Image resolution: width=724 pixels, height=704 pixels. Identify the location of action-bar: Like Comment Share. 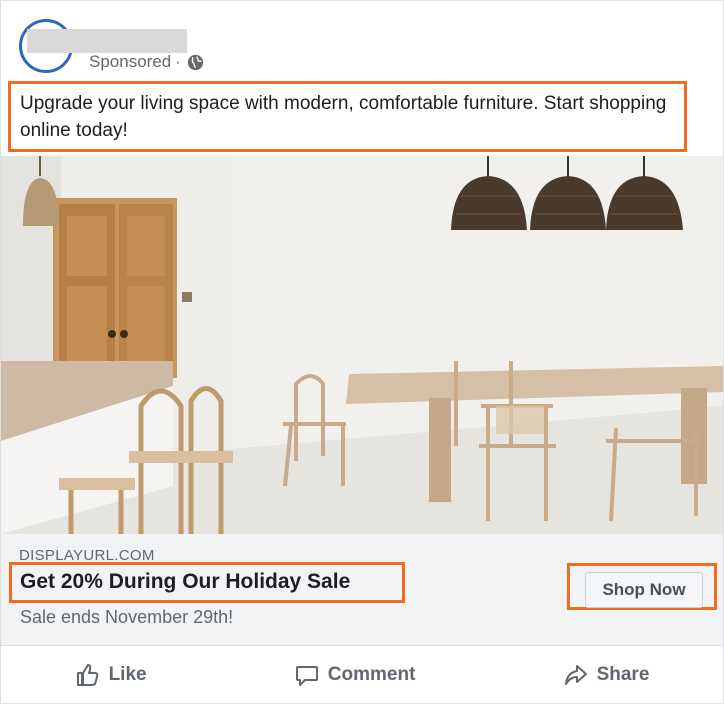
(362, 674).